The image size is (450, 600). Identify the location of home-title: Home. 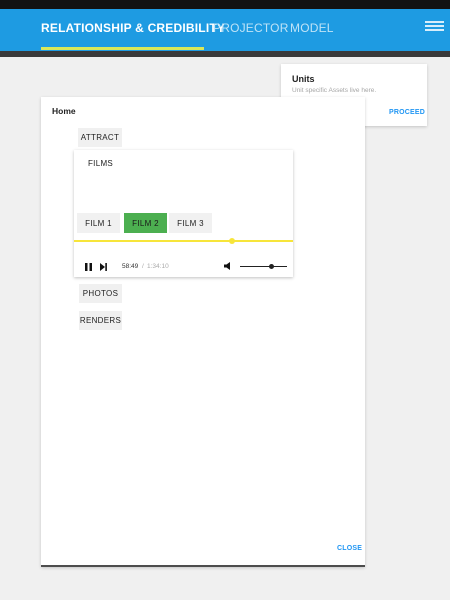
(64, 111).